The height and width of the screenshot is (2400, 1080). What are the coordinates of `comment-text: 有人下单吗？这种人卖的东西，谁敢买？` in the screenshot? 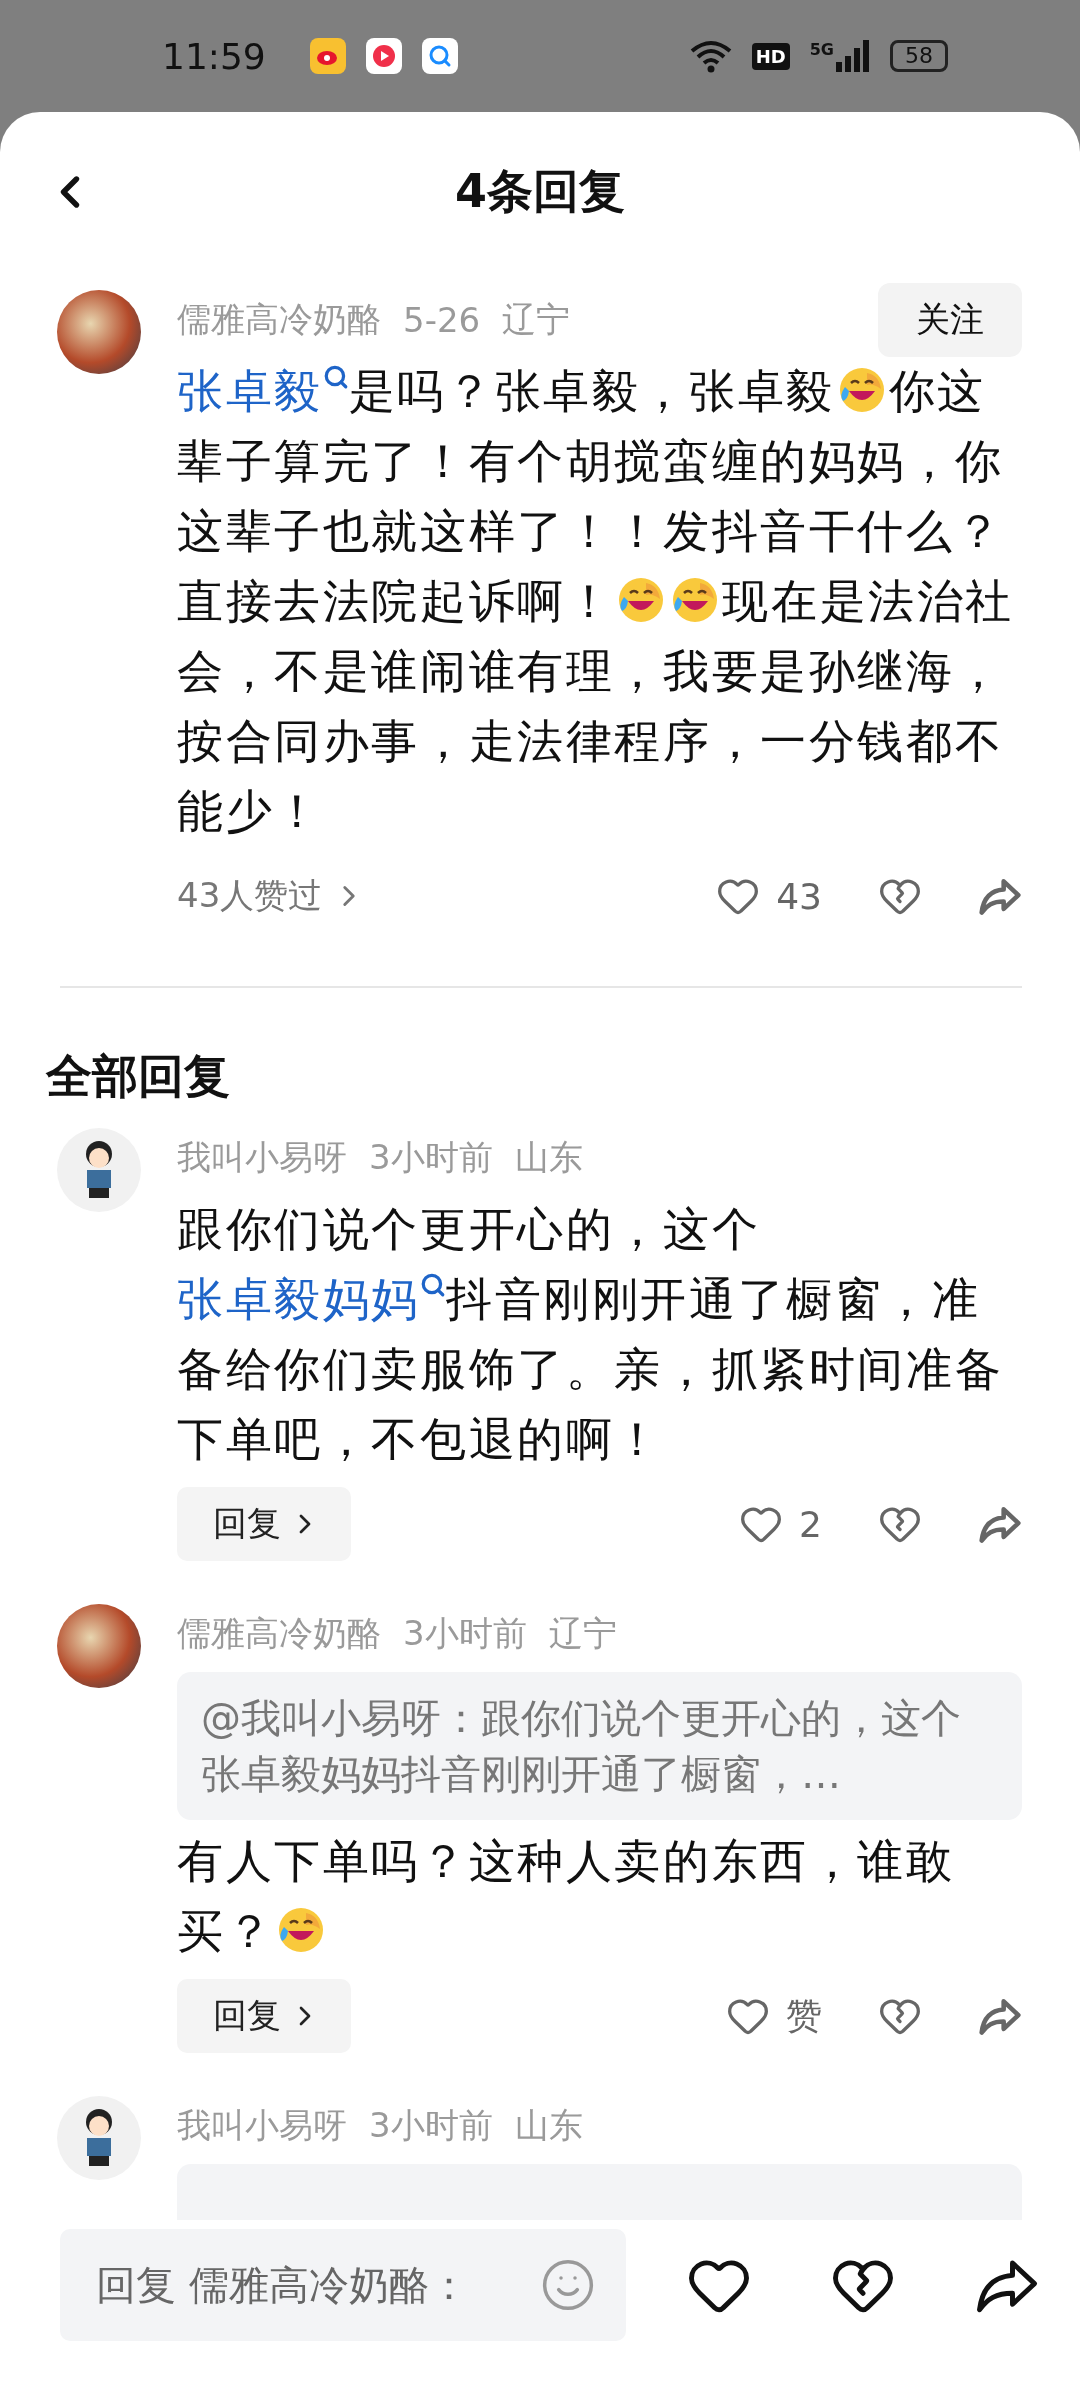 It's located at (566, 1896).